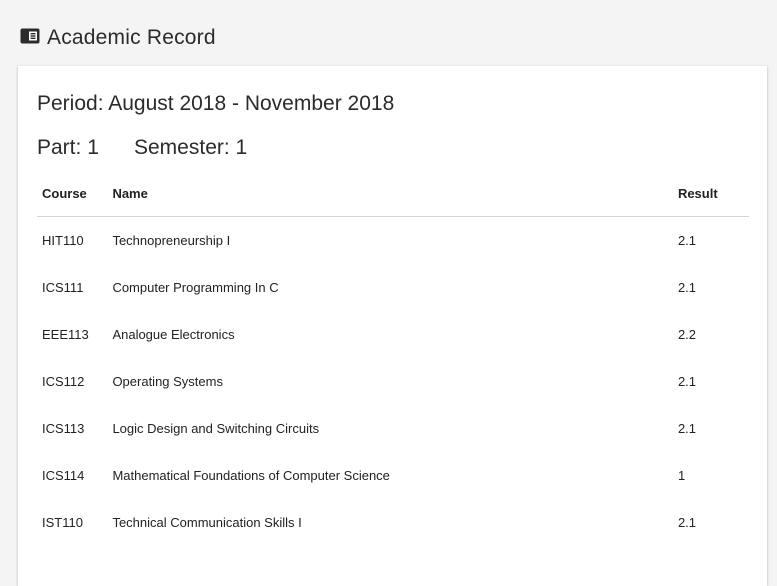 Image resolution: width=777 pixels, height=586 pixels. I want to click on course-name: Operating Systems, so click(167, 381).